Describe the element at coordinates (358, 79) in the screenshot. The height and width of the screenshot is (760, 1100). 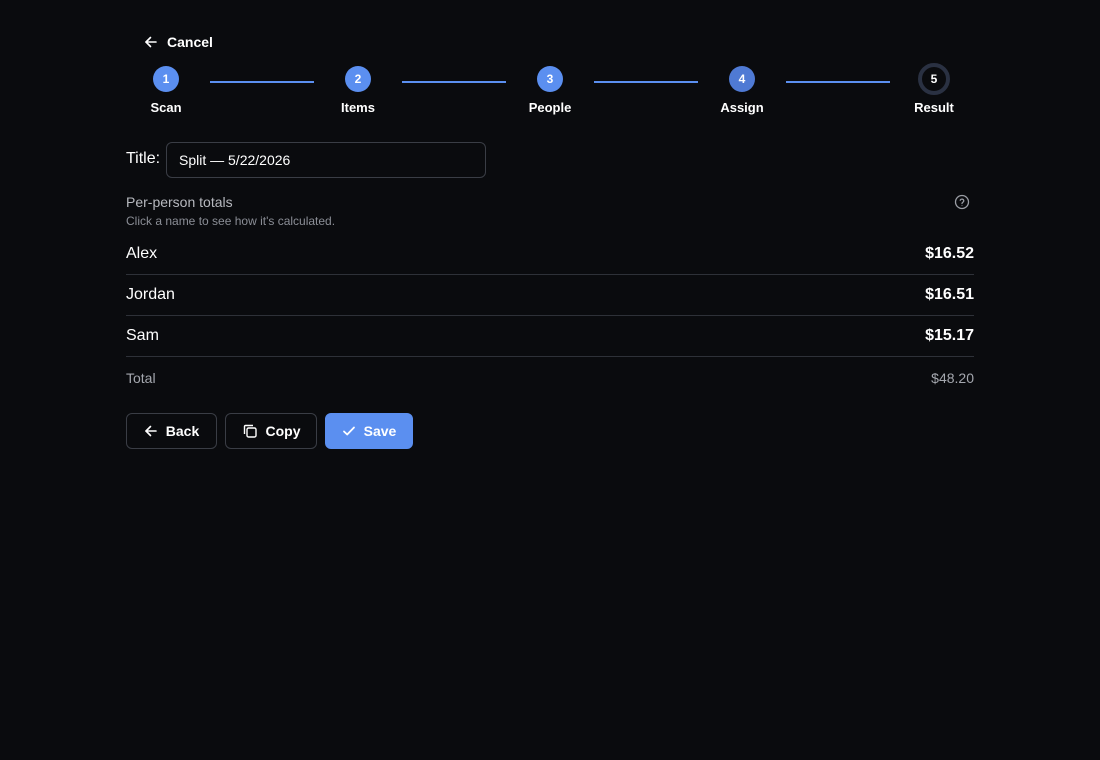
I see `step-number: 2` at that location.